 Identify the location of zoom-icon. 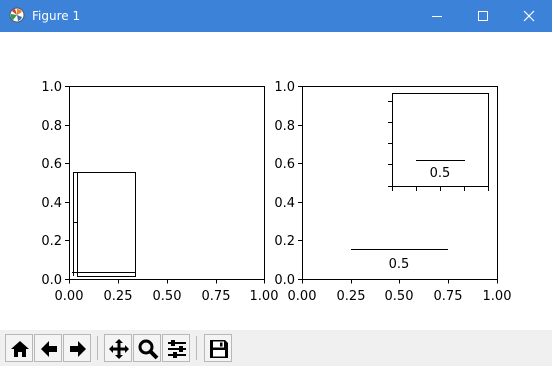
(148, 349).